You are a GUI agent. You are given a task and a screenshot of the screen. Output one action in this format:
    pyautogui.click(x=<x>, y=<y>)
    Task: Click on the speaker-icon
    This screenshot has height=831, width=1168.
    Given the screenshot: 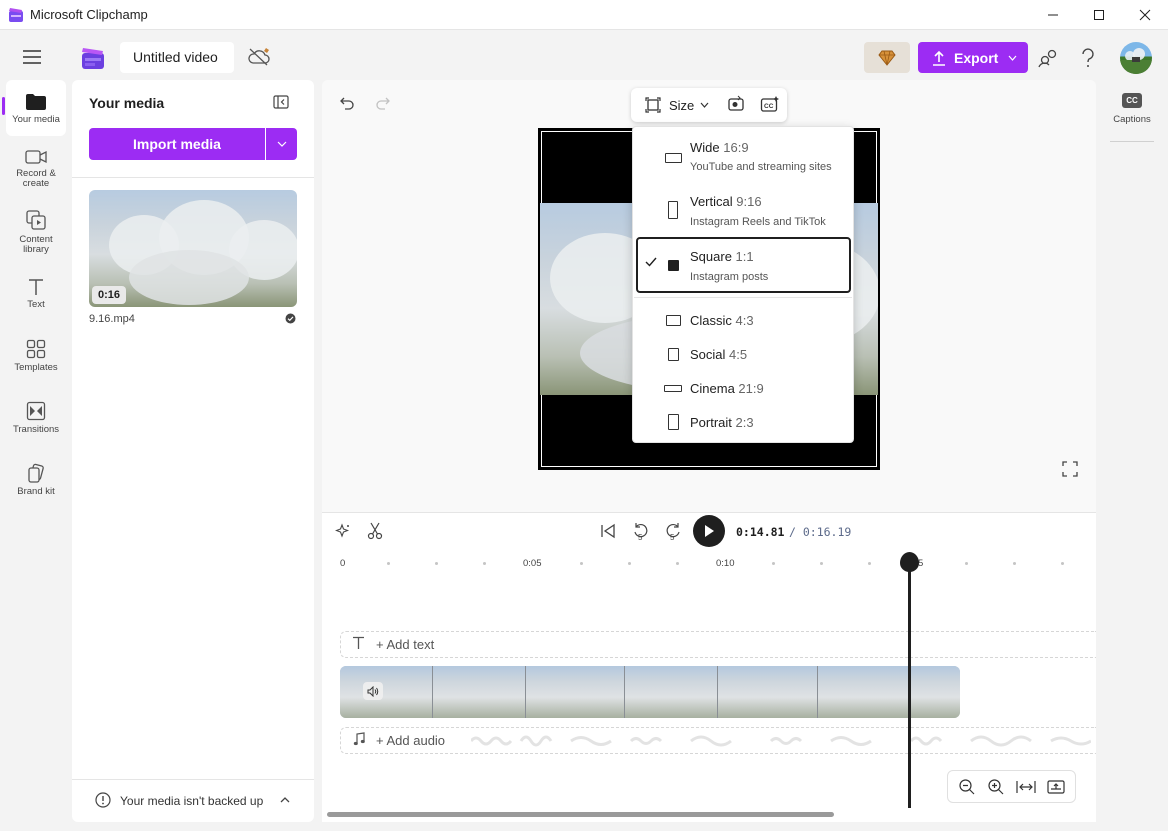 What is the action you would take?
    pyautogui.click(x=373, y=691)
    